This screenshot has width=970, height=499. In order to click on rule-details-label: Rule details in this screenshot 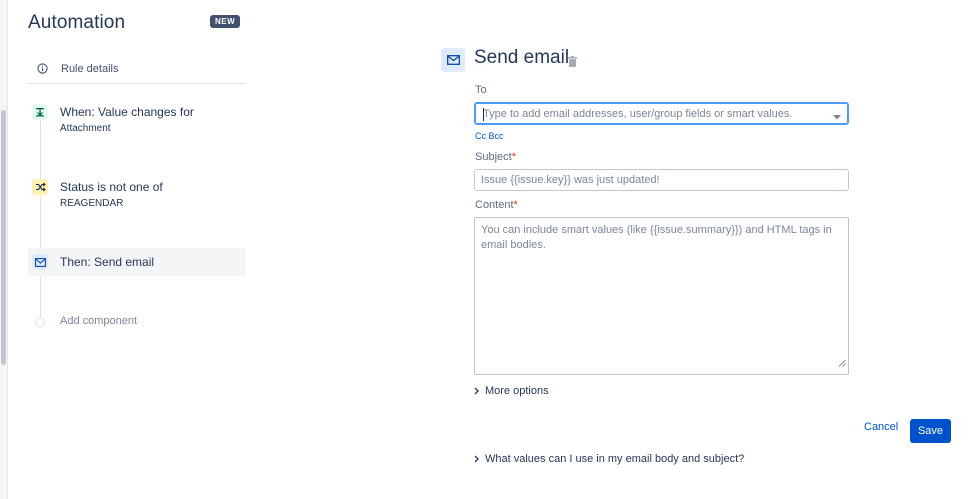, I will do `click(90, 68)`.